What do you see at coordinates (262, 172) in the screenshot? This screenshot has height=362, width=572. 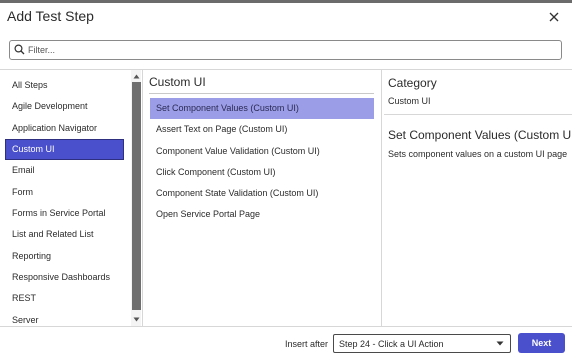 I see `step-item-click-component: Click Component (Custom UI)` at bounding box center [262, 172].